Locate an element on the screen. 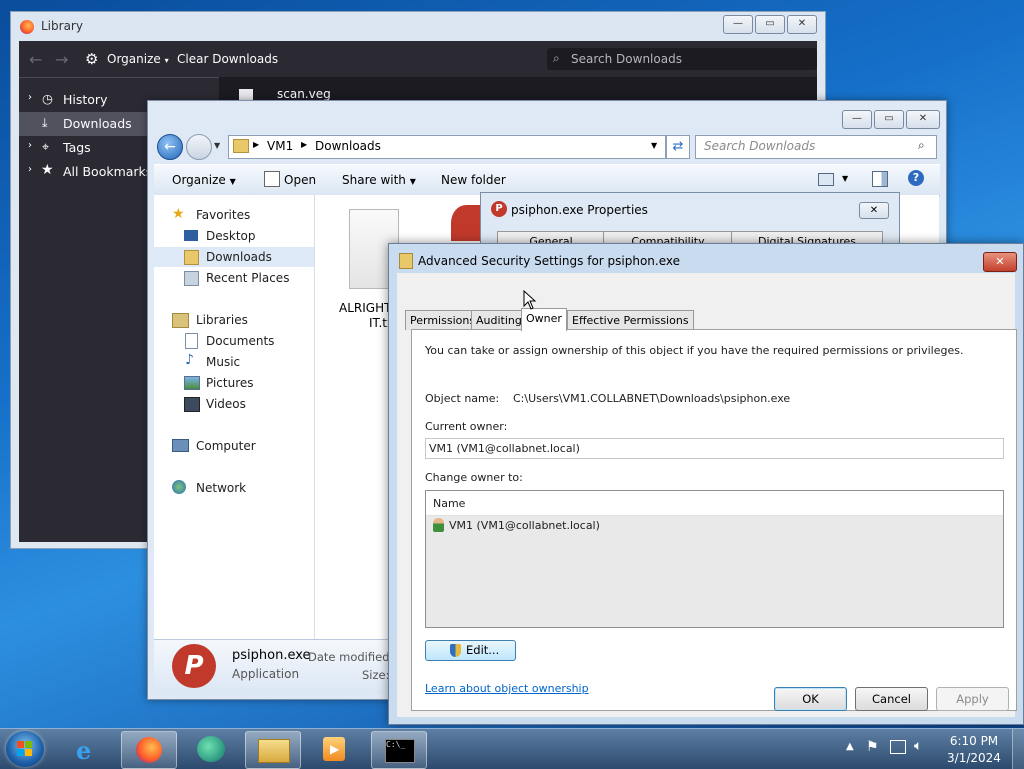 This screenshot has height=769, width=1024. open-button: Open is located at coordinates (300, 180).